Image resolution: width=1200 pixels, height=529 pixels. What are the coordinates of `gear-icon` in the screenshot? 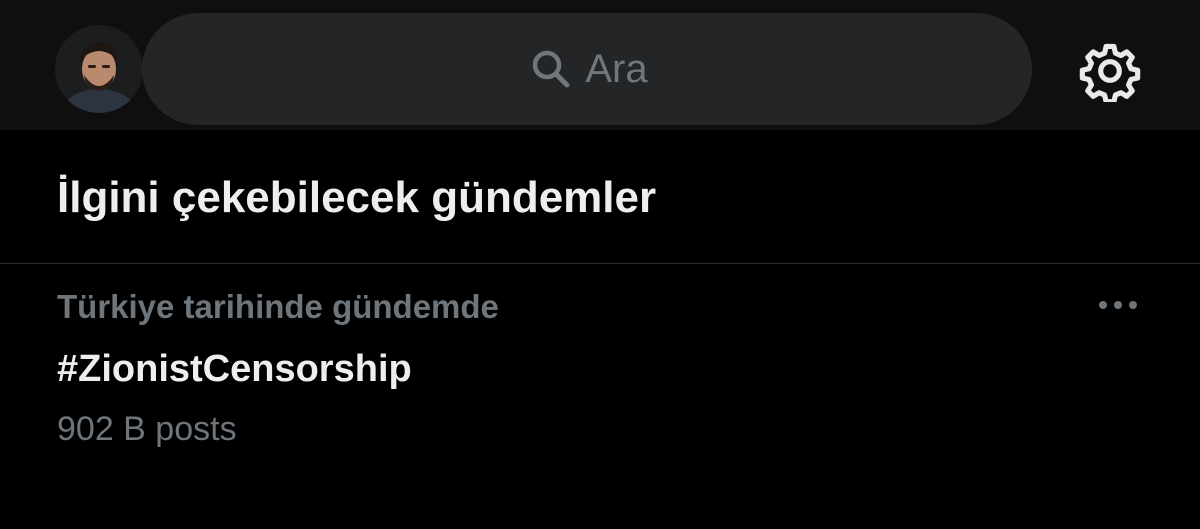 It's located at (1110, 72).